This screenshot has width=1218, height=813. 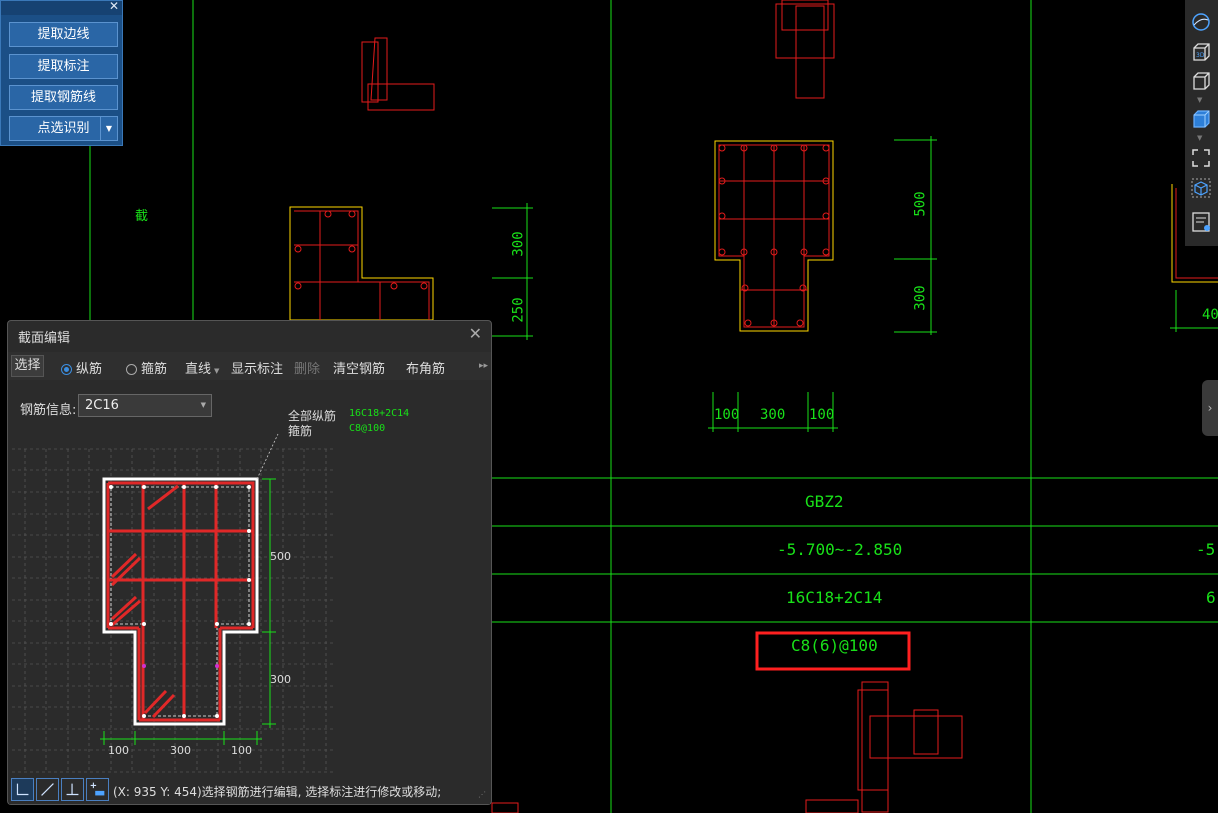 What do you see at coordinates (300, 431) in the screenshot?
I see `callout-stirrup: 箍筋` at bounding box center [300, 431].